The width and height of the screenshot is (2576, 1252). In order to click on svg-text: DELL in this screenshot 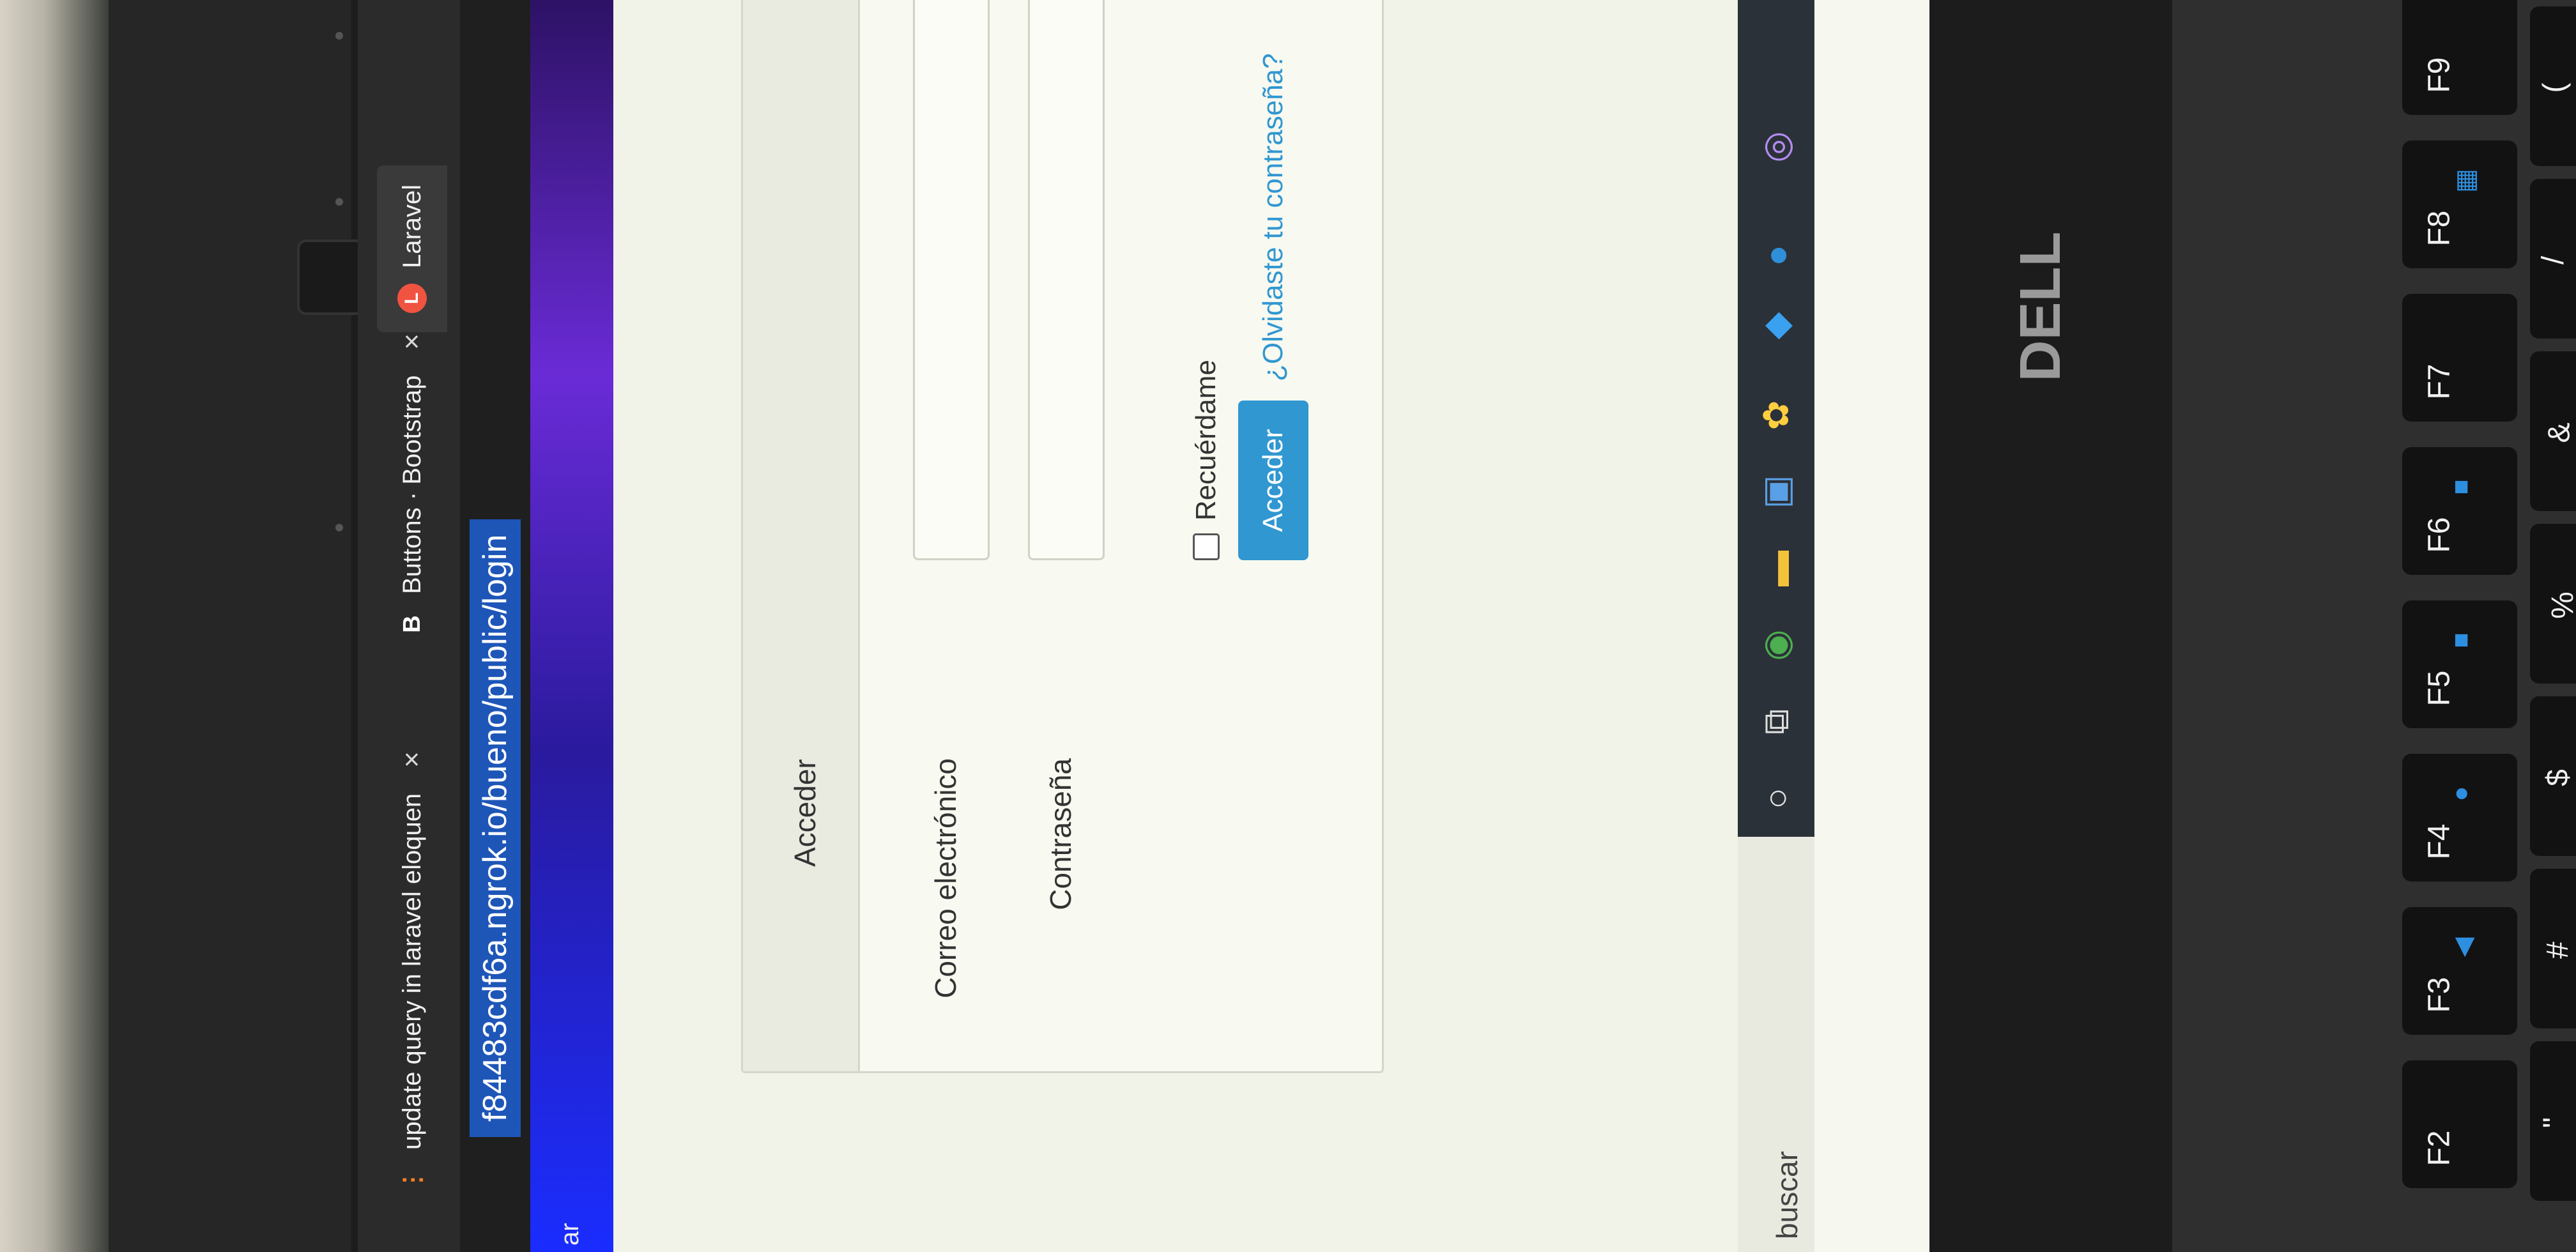, I will do `click(2041, 307)`.